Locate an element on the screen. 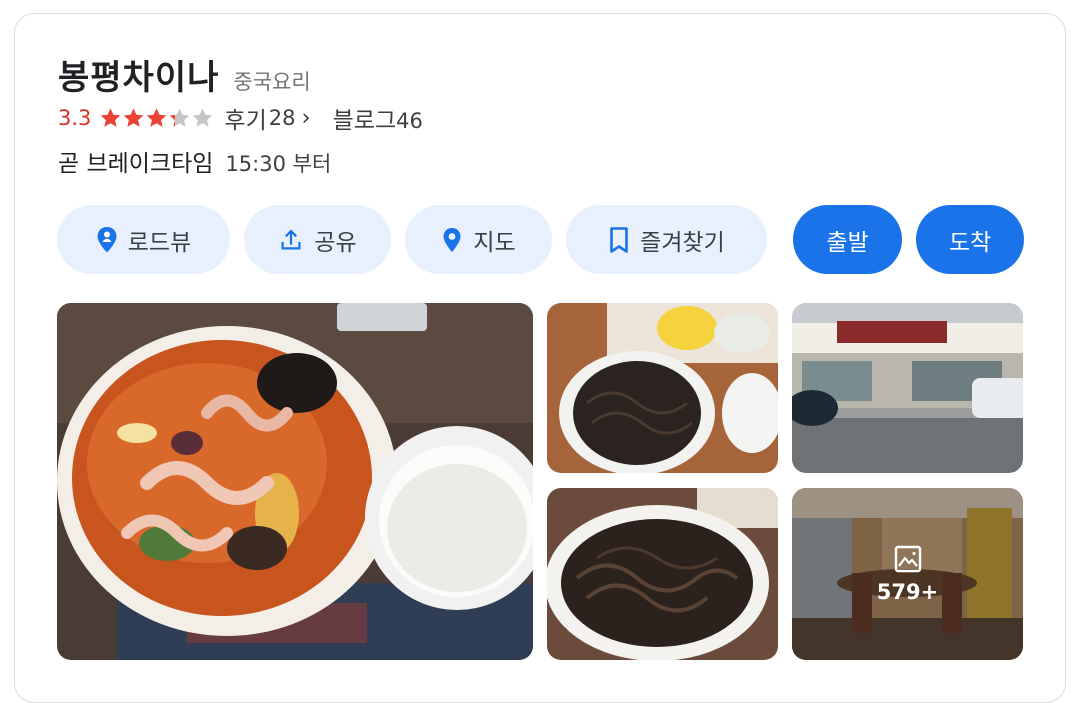 The image size is (1081, 703). review-label: 후기 is located at coordinates (245, 121).